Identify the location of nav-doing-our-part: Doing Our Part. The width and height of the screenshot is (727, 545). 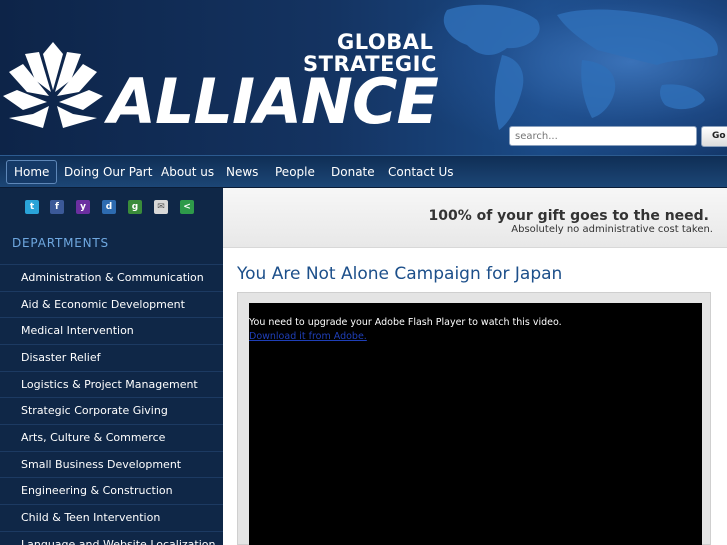
(108, 172).